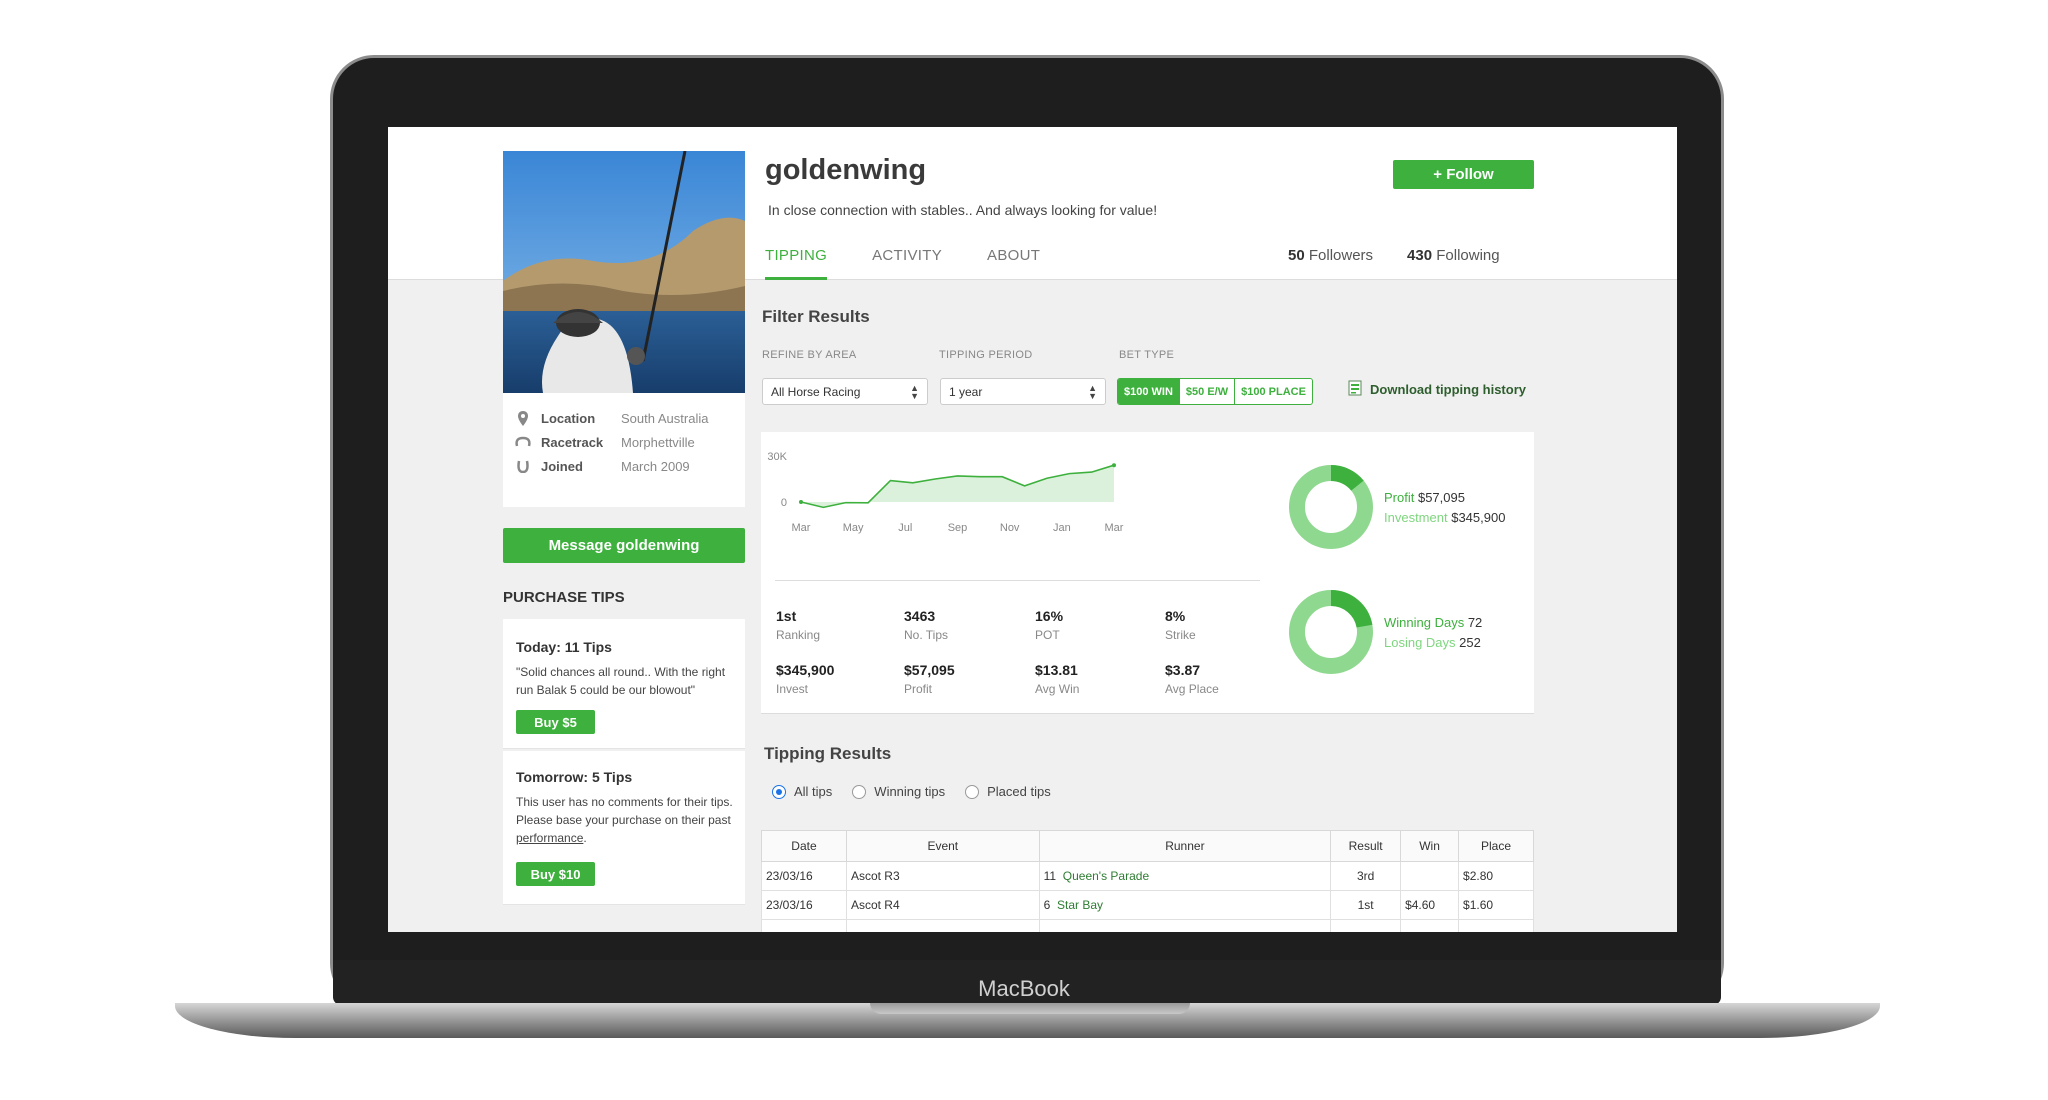 Image resolution: width=2048 pixels, height=1100 pixels. What do you see at coordinates (1057, 679) in the screenshot?
I see `stat-avg-win: $13.81 Avg Win` at bounding box center [1057, 679].